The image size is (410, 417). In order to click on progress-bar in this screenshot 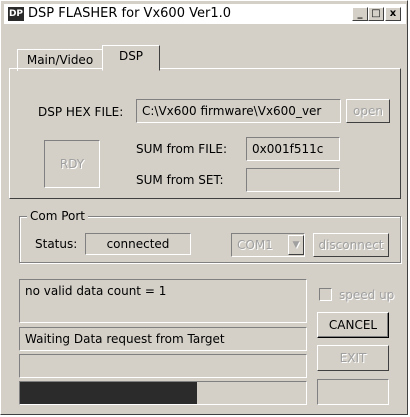, I will do `click(163, 393)`.